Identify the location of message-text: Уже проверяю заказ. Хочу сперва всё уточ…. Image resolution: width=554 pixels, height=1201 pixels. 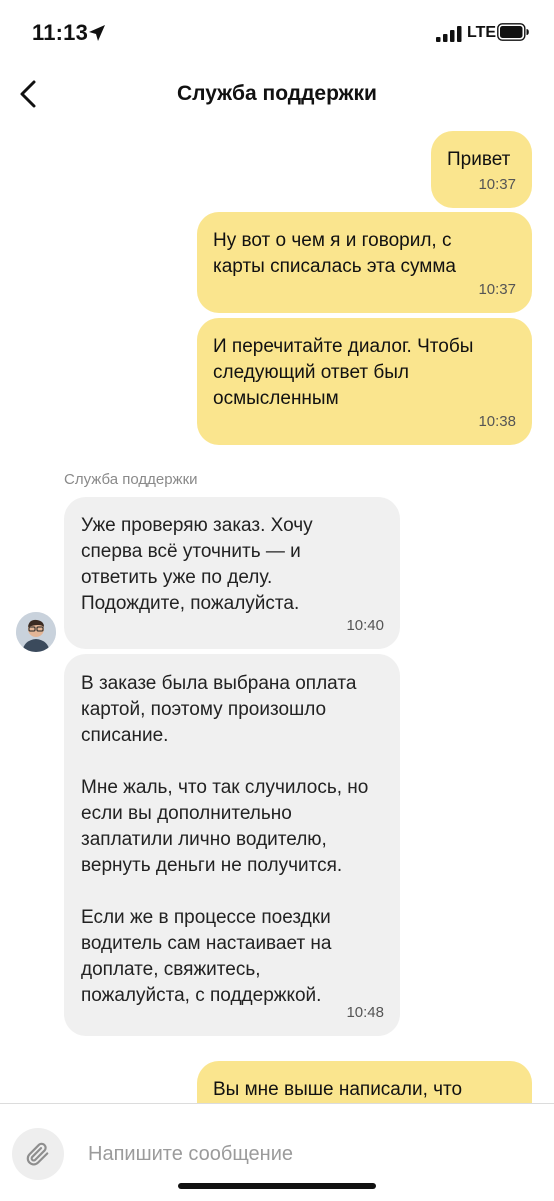
(197, 564).